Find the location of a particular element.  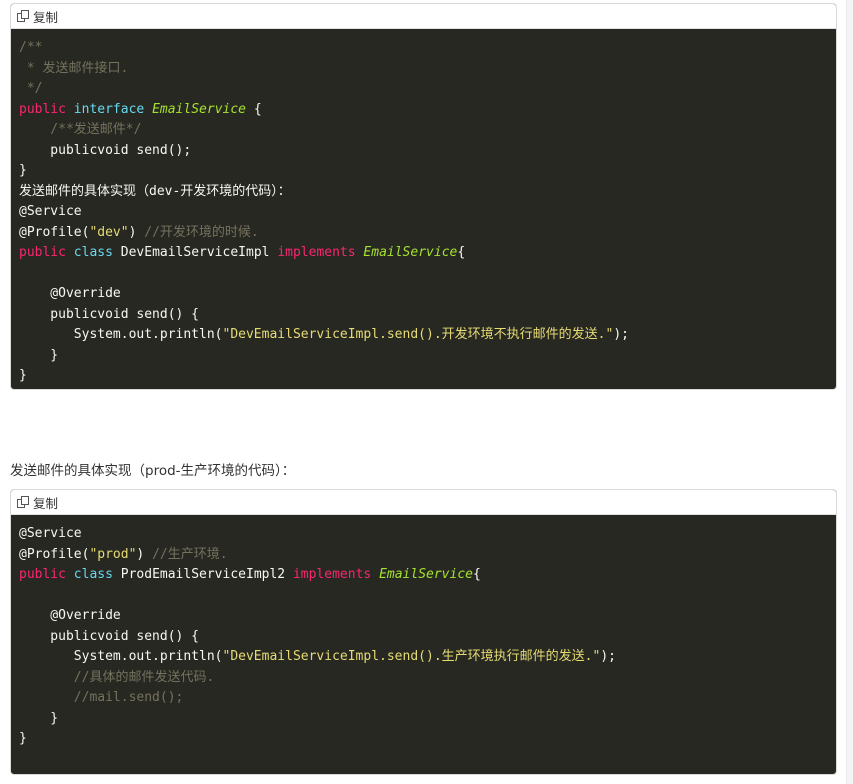

code-text: ProdEmailServiceImpl2 is located at coordinates (202, 574).